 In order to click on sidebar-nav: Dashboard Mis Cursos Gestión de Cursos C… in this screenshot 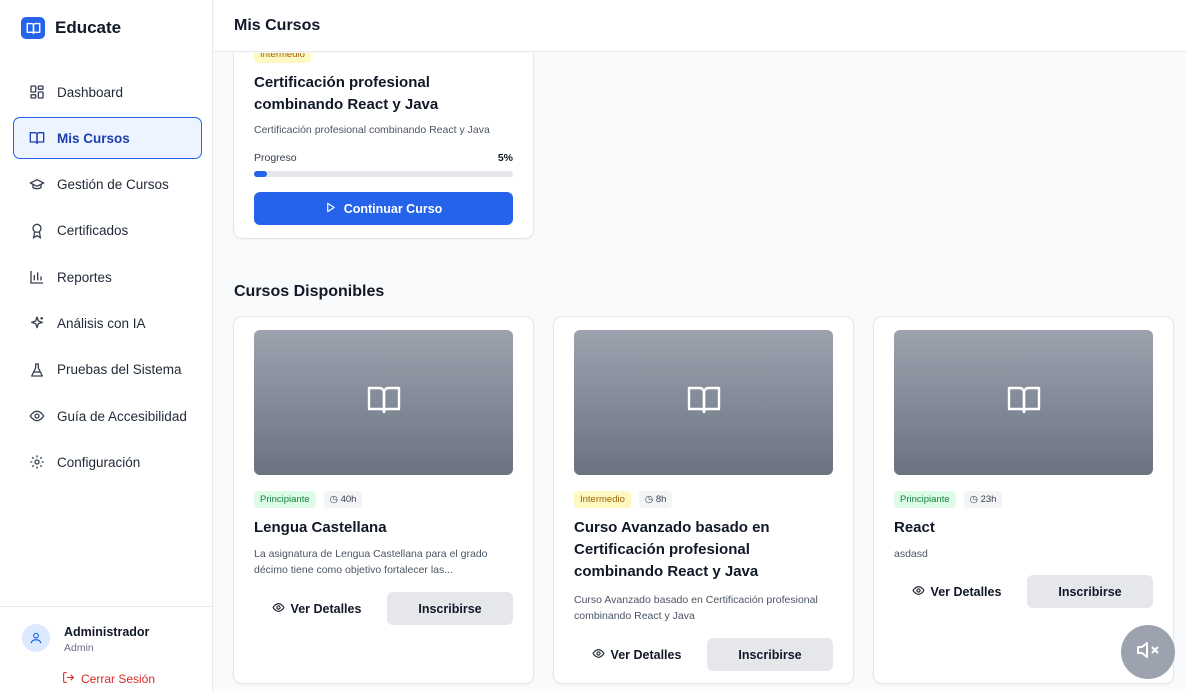, I will do `click(107, 279)`.